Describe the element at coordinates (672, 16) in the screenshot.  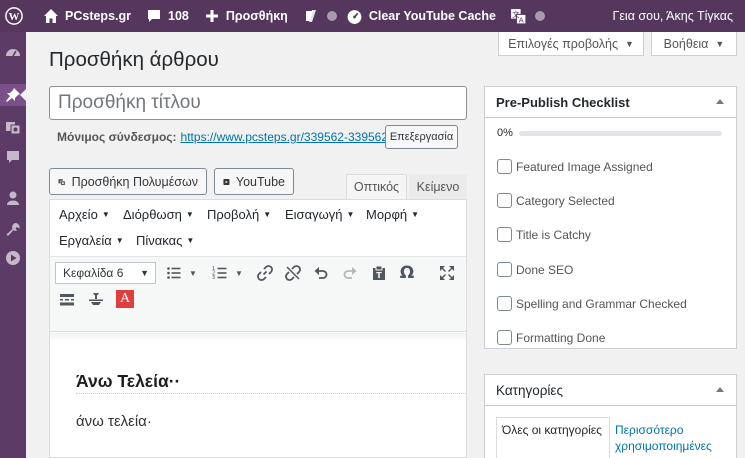
I see `greeting: Γεια σου, Άκης Τίγκας` at that location.